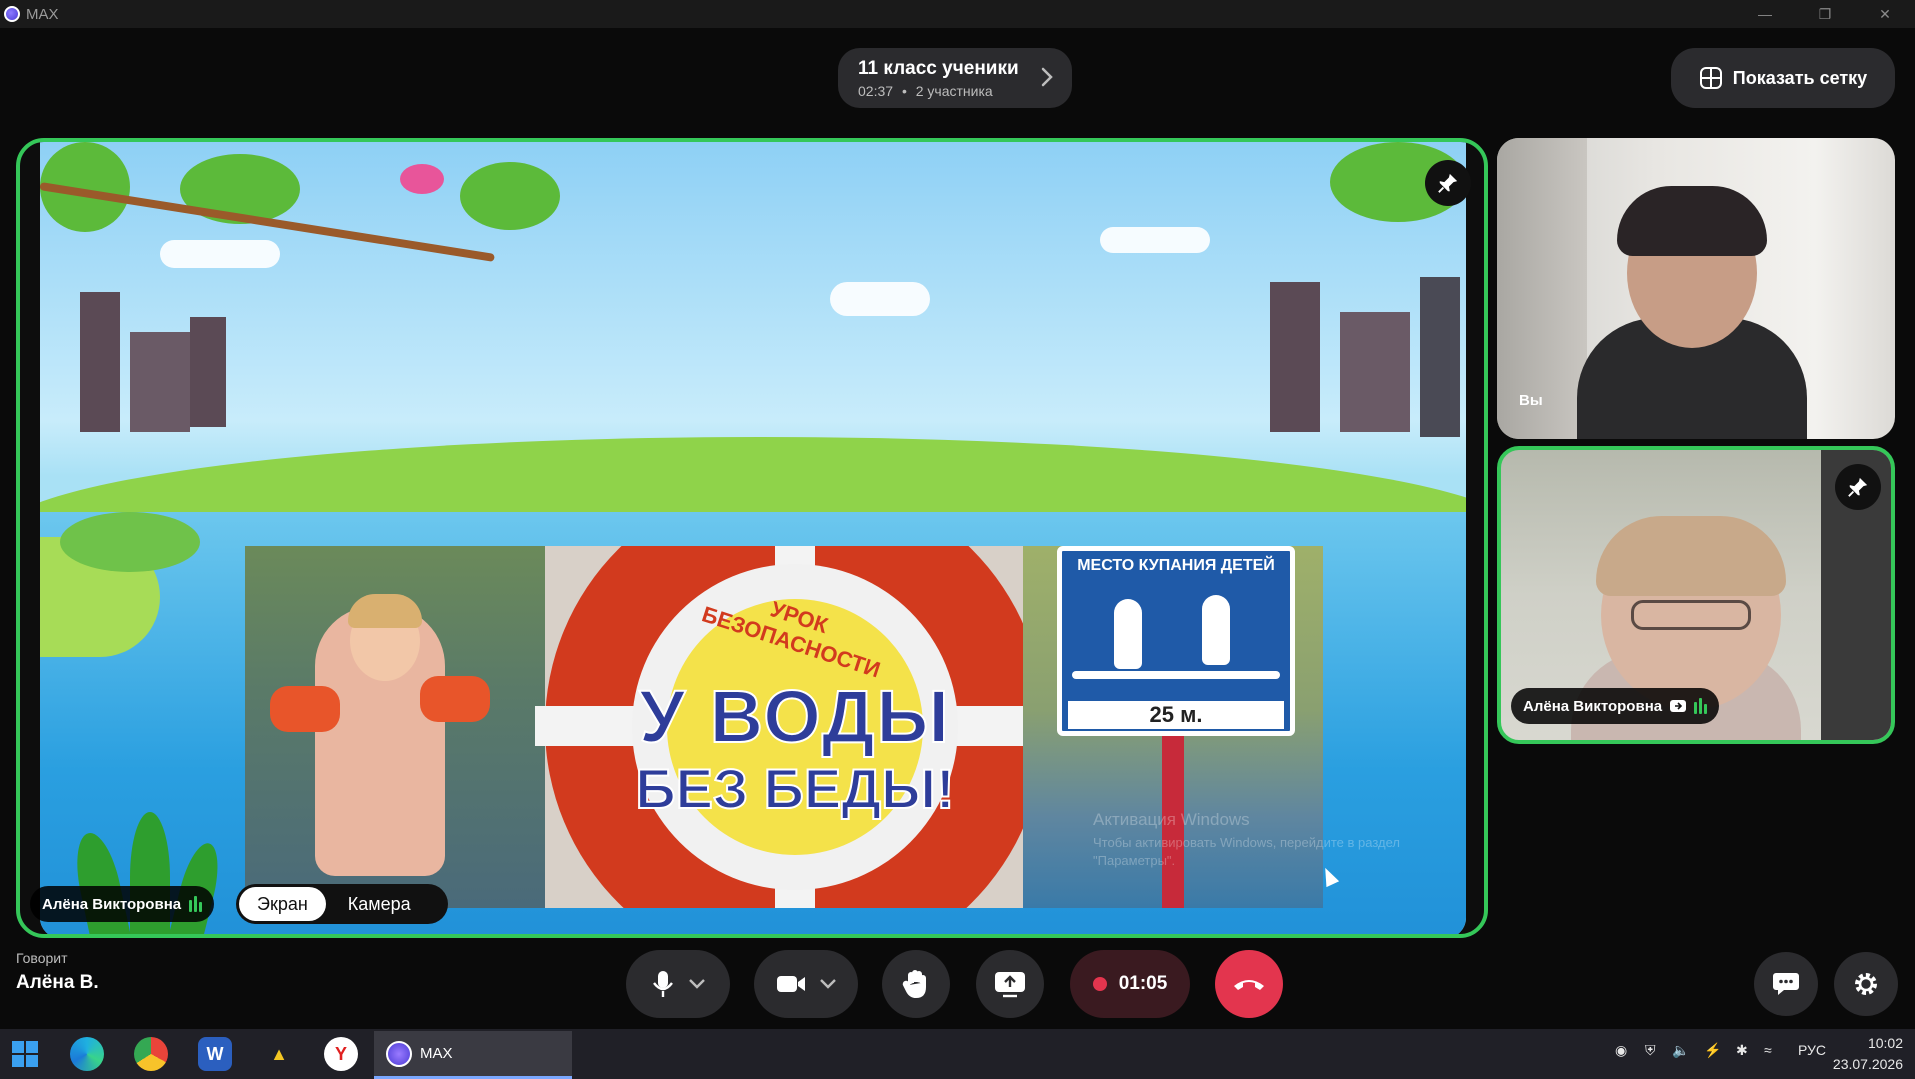 This screenshot has width=1915, height=1079. What do you see at coordinates (794, 788) in the screenshot?
I see `slide-title-line2: БЕЗ БЕДЫ!` at bounding box center [794, 788].